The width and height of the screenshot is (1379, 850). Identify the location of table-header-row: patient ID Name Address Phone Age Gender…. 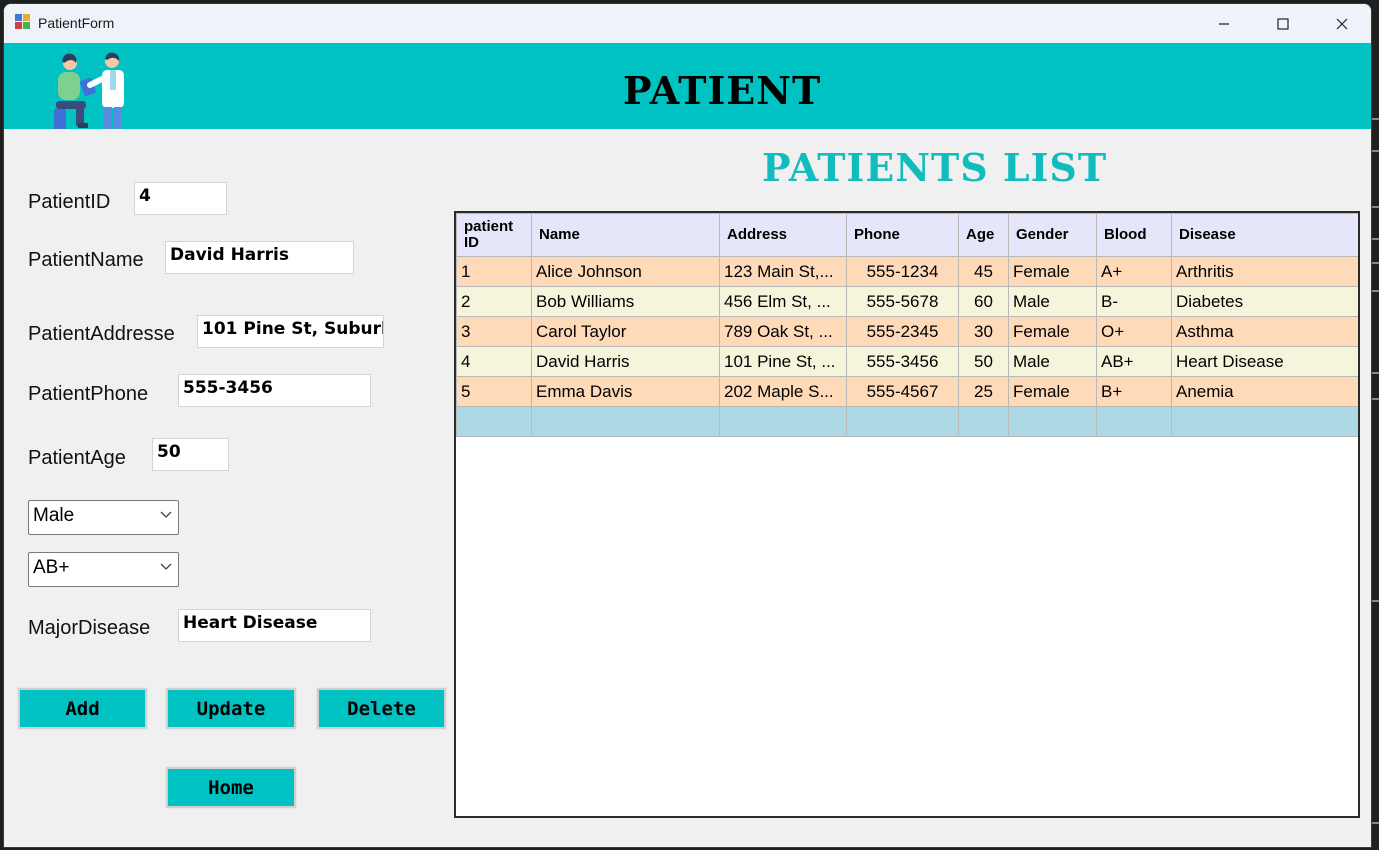
(907, 235).